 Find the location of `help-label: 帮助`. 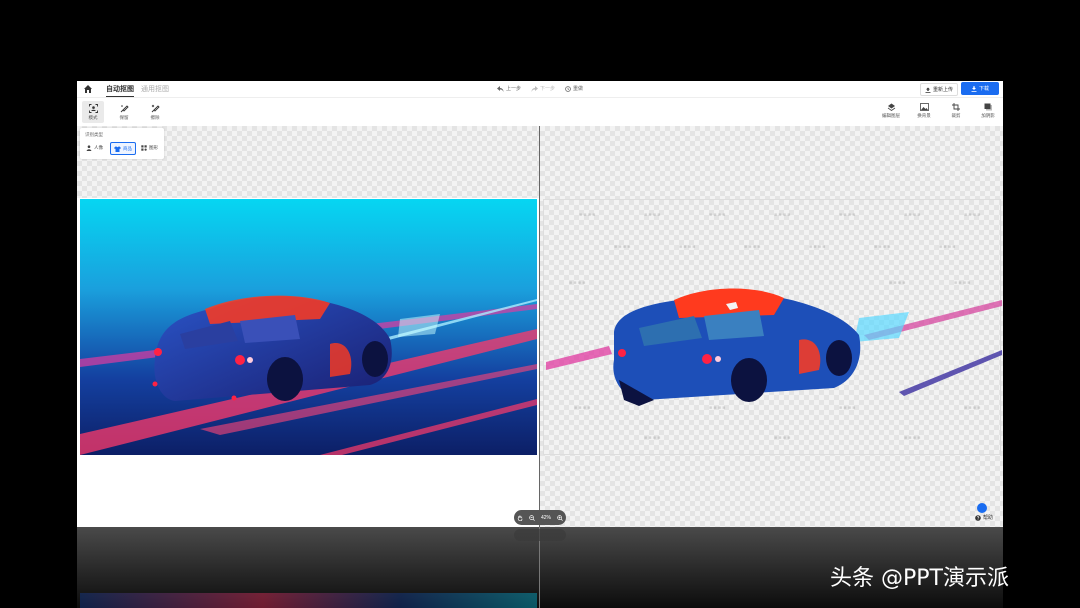

help-label: 帮助 is located at coordinates (988, 518).